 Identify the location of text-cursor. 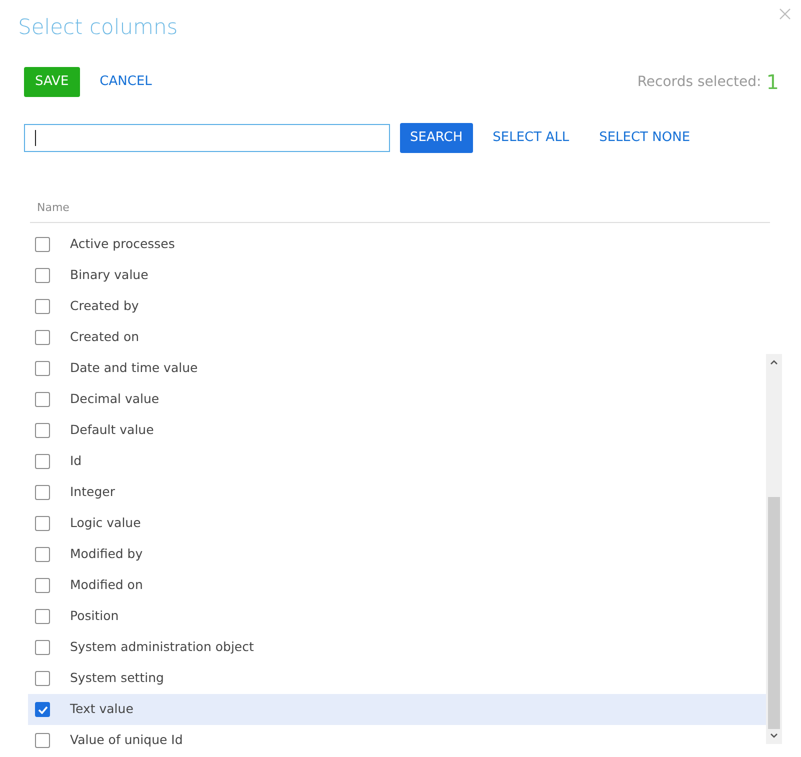
(35, 138).